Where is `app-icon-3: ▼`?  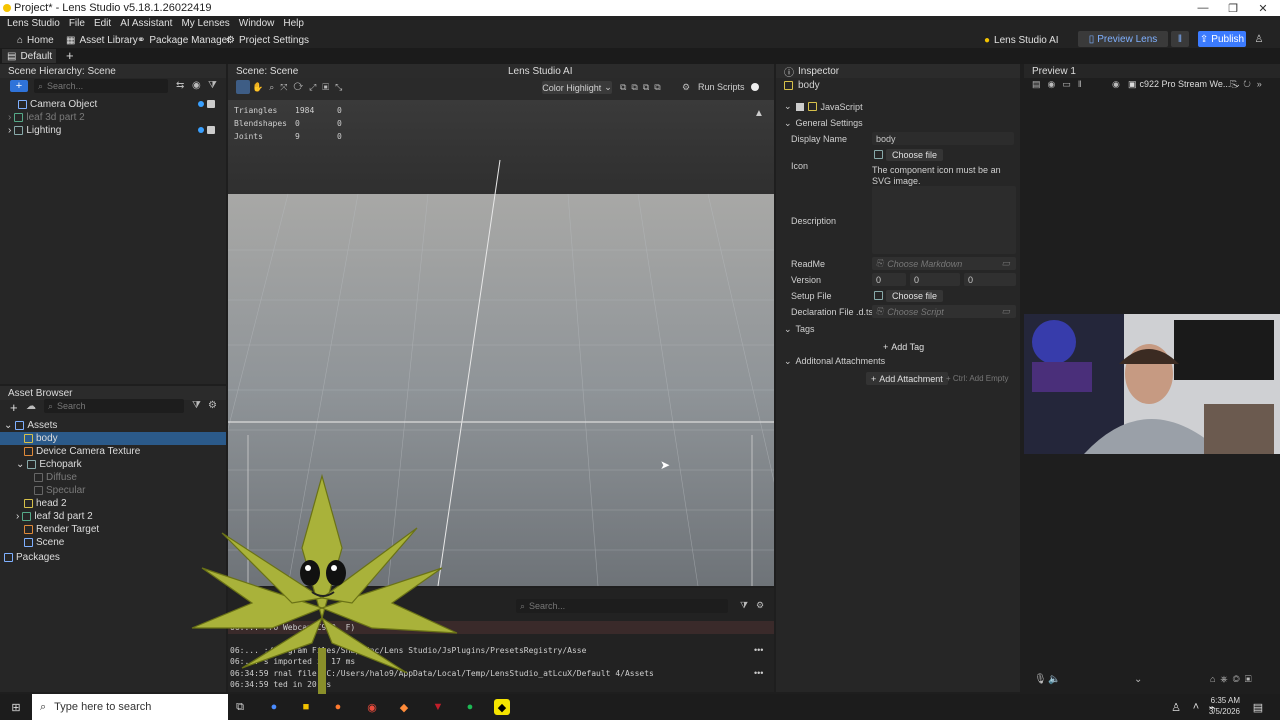
app-icon-3: ▼ is located at coordinates (438, 707).